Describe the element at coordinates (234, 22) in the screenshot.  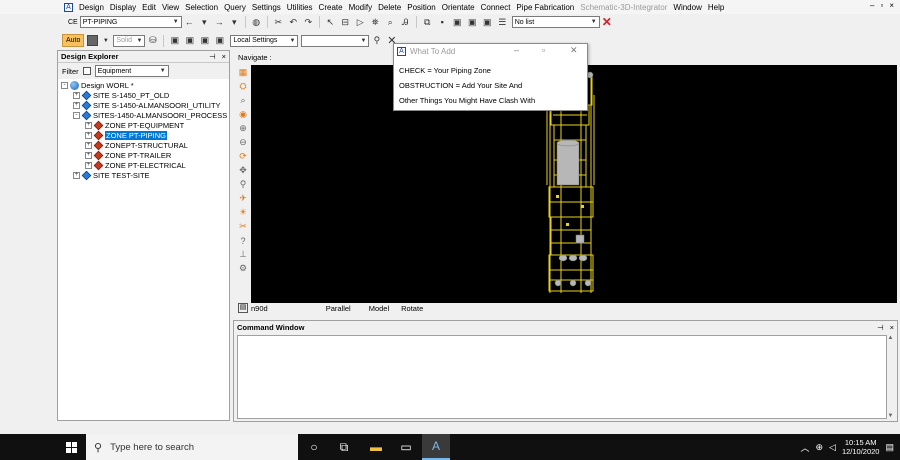
I see `dropdown-small-icon-2: ▾` at that location.